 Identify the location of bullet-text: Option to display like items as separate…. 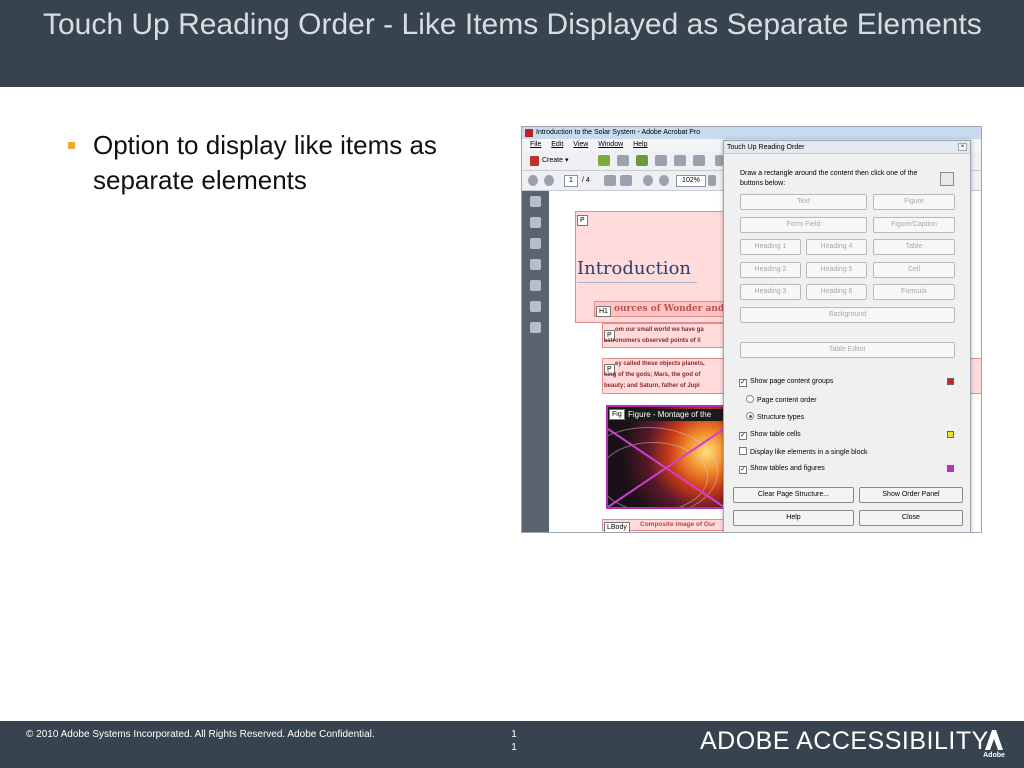
(265, 162).